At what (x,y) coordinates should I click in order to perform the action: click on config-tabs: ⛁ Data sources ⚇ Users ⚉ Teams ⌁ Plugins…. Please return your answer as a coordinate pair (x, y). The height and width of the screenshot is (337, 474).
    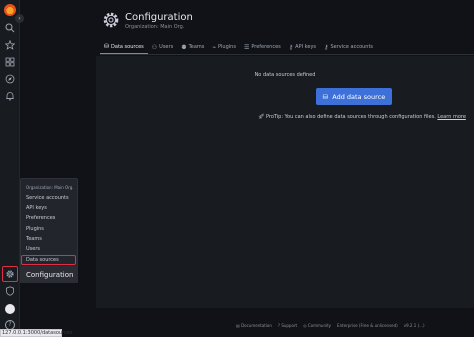
    Looking at the image, I should click on (238, 47).